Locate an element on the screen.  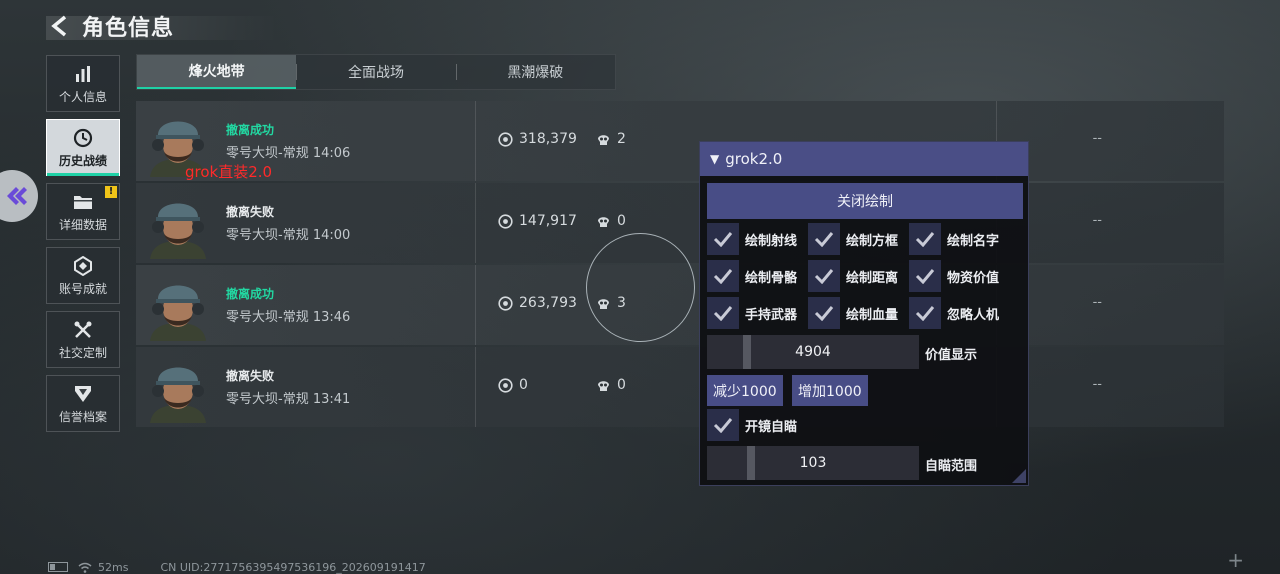
extraction-status: 撤离失败 is located at coordinates (250, 212).